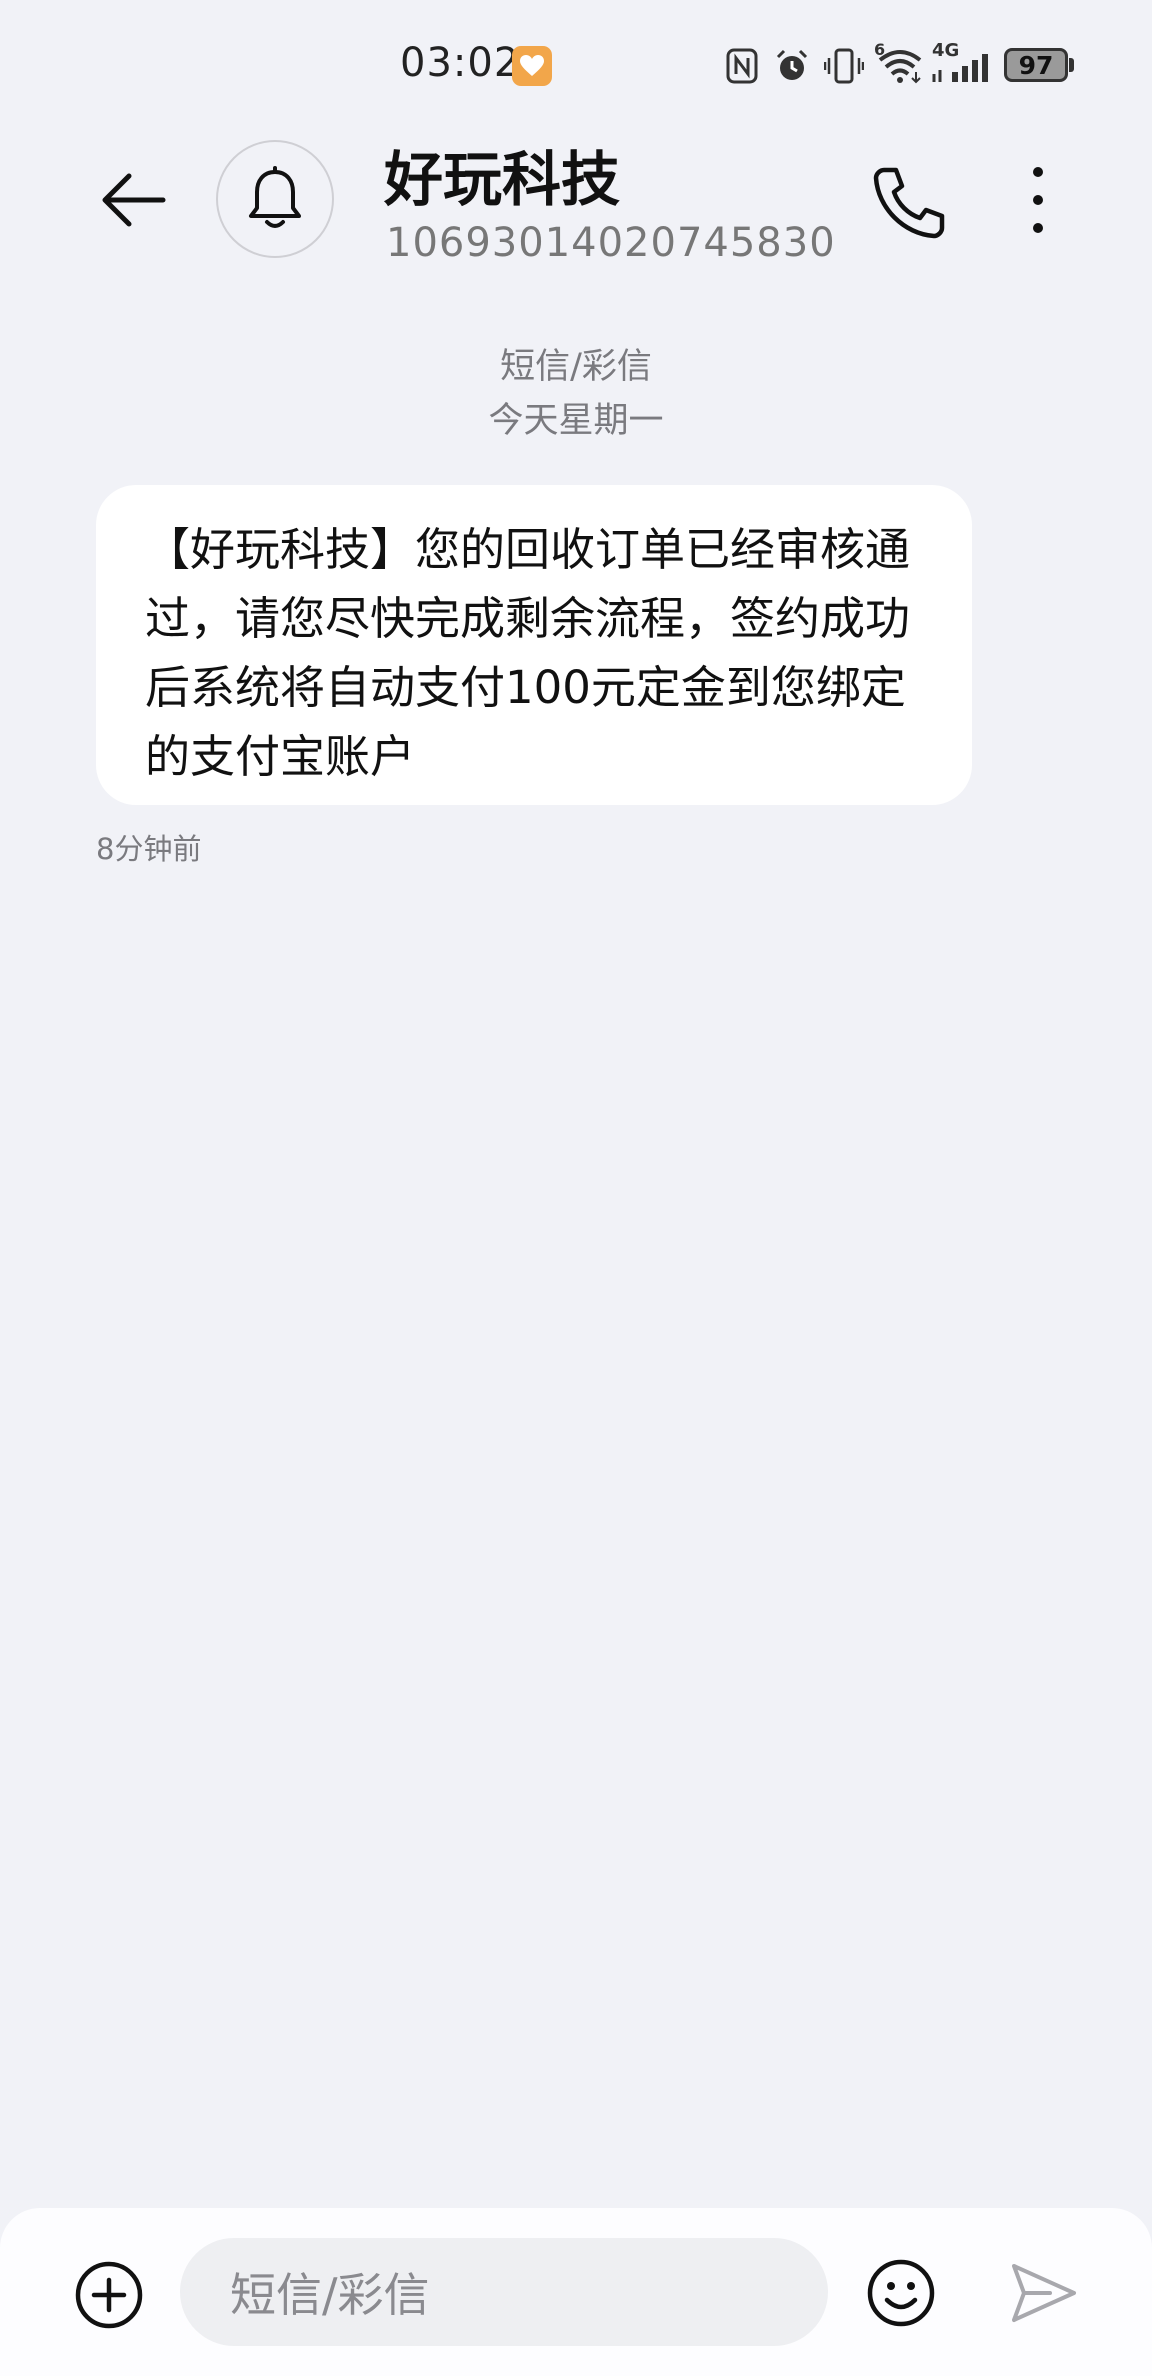  Describe the element at coordinates (504, 2292) in the screenshot. I see `message-input: 短信/彩信` at that location.